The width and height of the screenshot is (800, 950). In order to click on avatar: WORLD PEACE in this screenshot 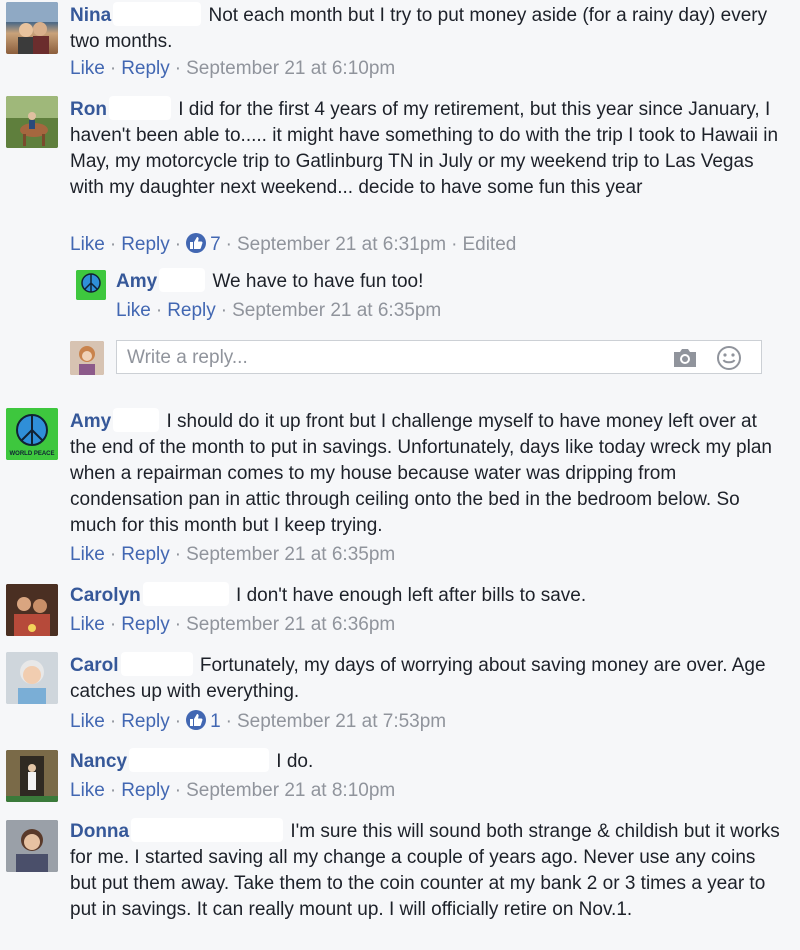, I will do `click(32, 434)`.